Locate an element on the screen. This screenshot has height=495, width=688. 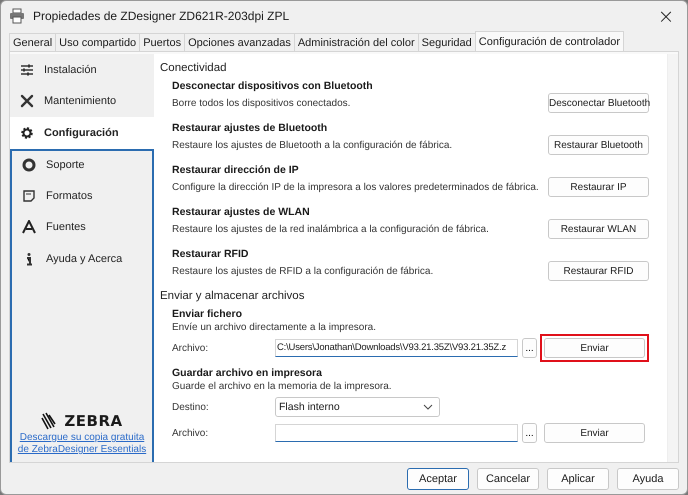
setting-description: Borre todos los dispositivos conectados. is located at coordinates (261, 103).